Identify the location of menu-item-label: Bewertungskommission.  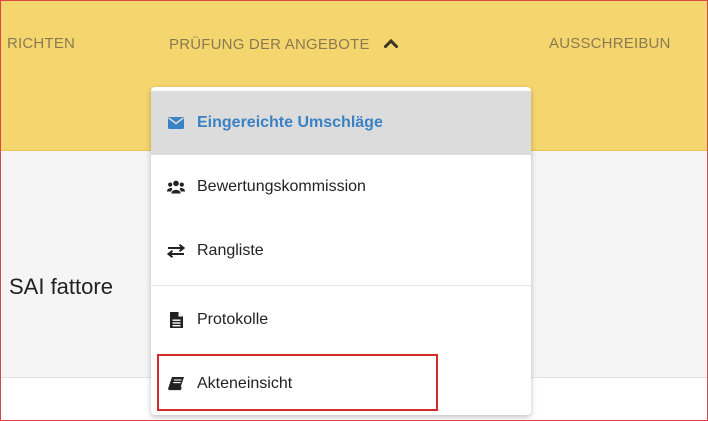
(281, 186).